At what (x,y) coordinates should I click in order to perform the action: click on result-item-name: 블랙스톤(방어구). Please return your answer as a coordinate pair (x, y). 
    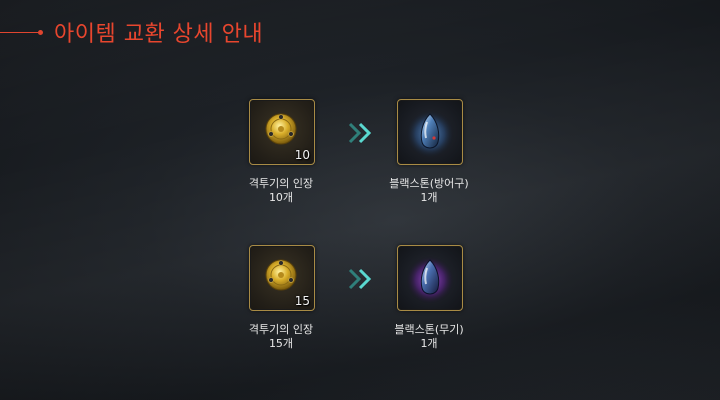
    Looking at the image, I should click on (429, 183).